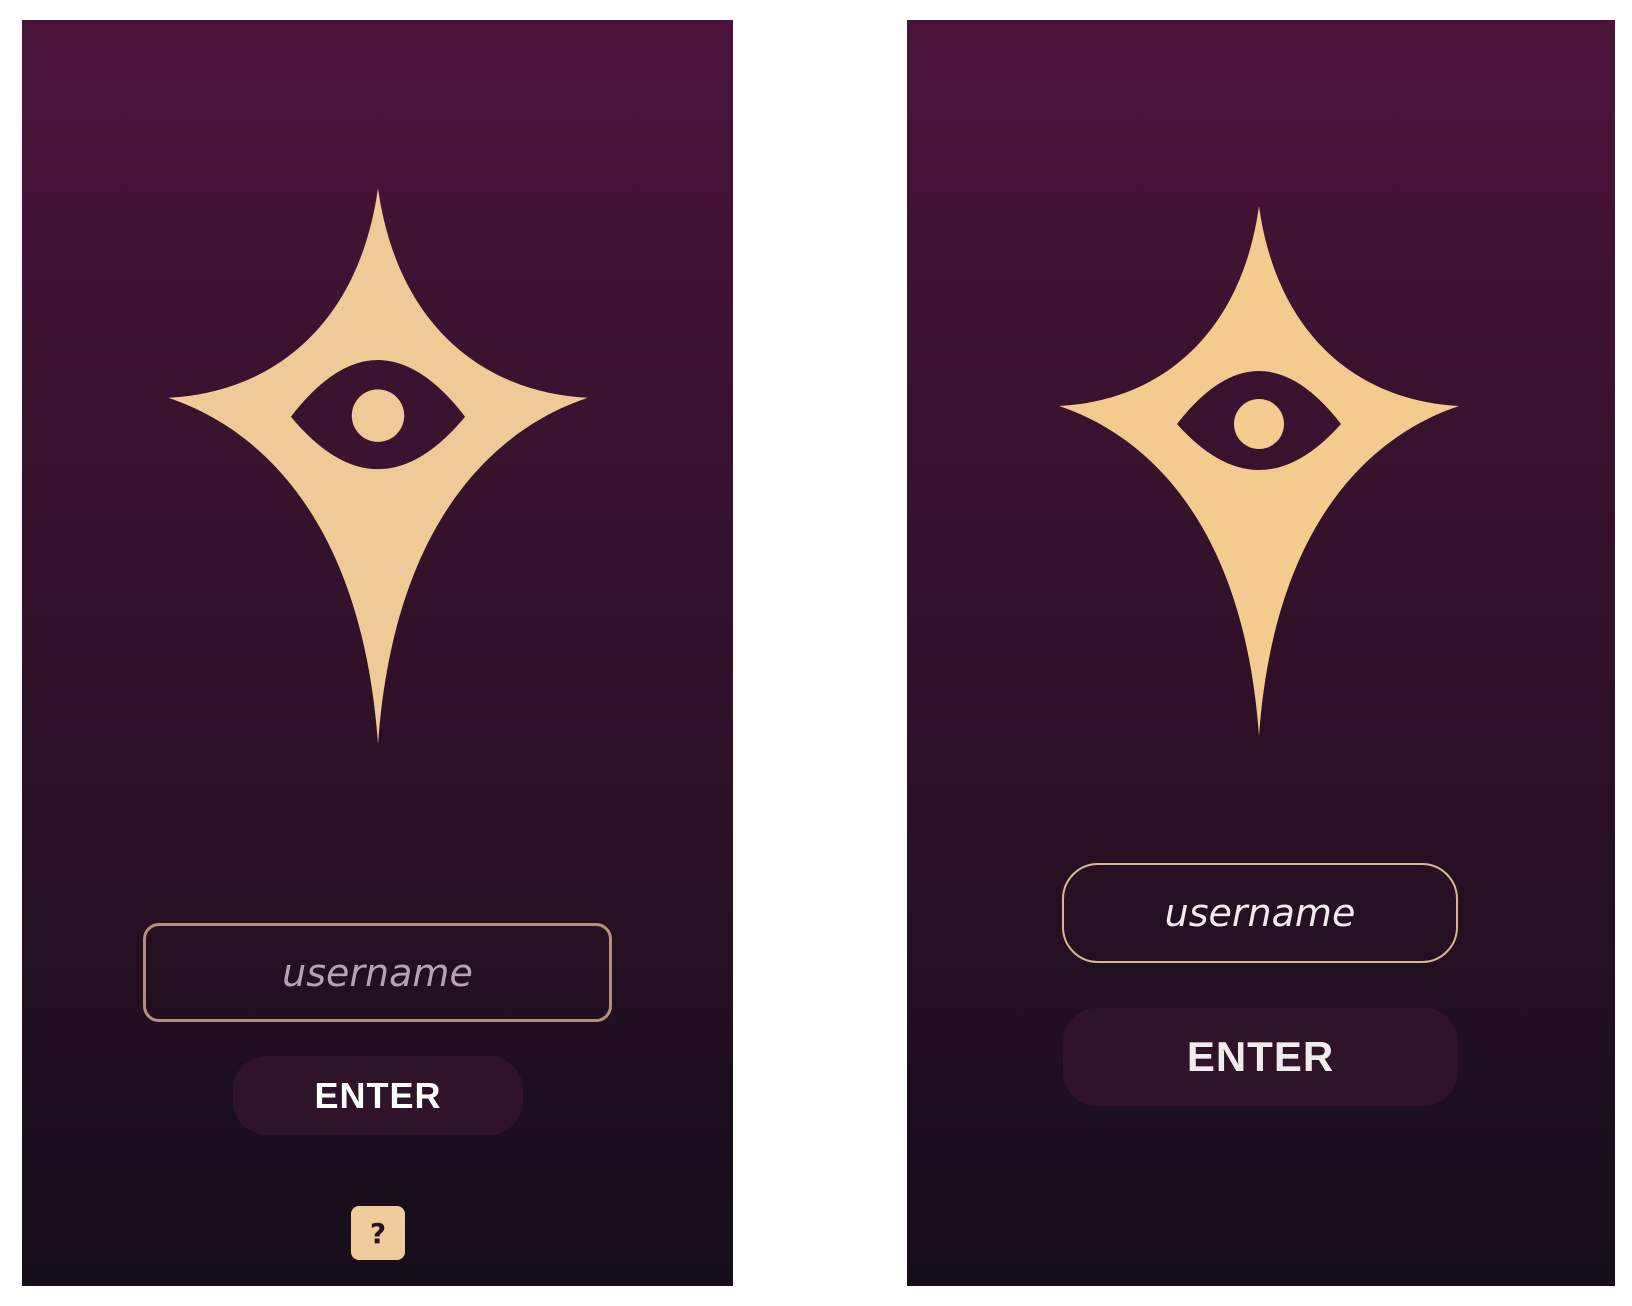  What do you see at coordinates (378, 1233) in the screenshot?
I see `help-button: ?` at bounding box center [378, 1233].